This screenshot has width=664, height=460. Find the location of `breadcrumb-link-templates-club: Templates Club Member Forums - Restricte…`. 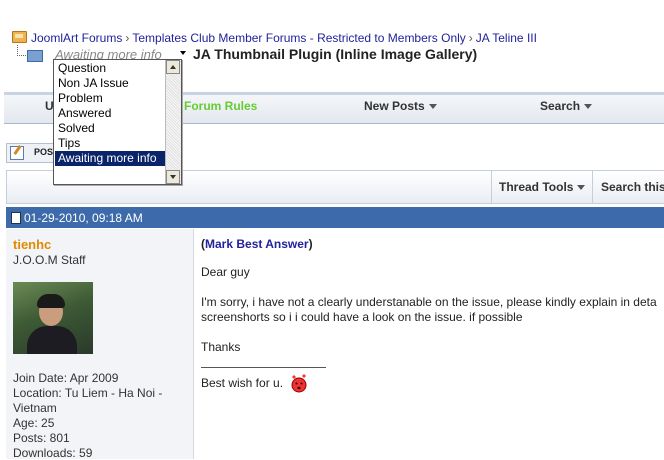

breadcrumb-link-templates-club: Templates Club Member Forums - Restricte… is located at coordinates (298, 38).